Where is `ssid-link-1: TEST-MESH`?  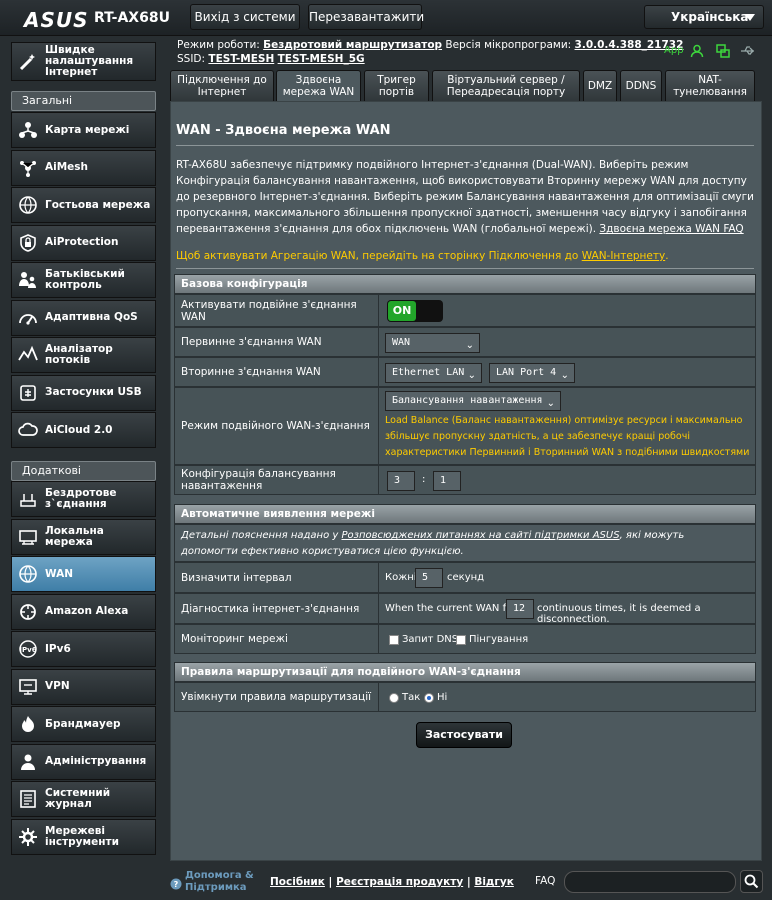 ssid-link-1: TEST-MESH is located at coordinates (241, 59).